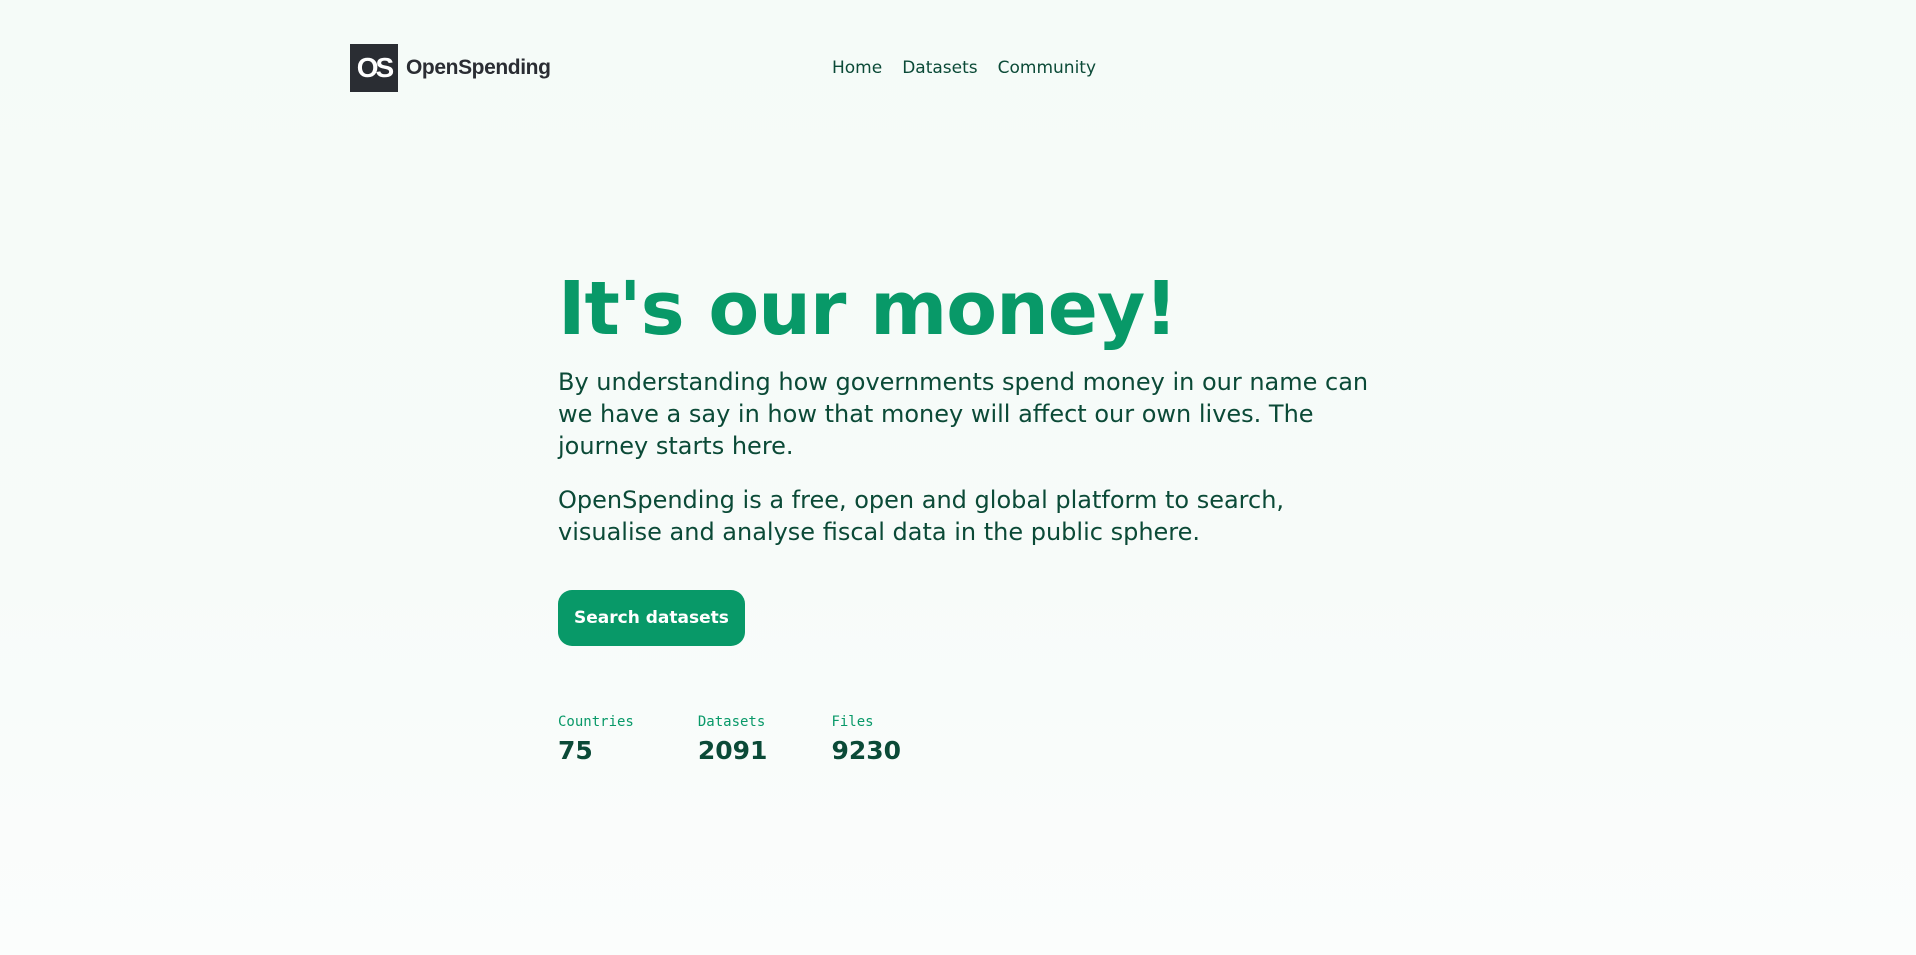  Describe the element at coordinates (866, 750) in the screenshot. I see `stat-value: 9230` at that location.